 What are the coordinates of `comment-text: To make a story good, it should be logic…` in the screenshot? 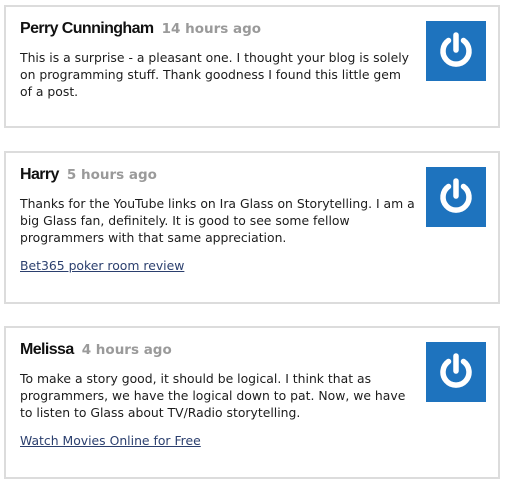 It's located at (213, 395).